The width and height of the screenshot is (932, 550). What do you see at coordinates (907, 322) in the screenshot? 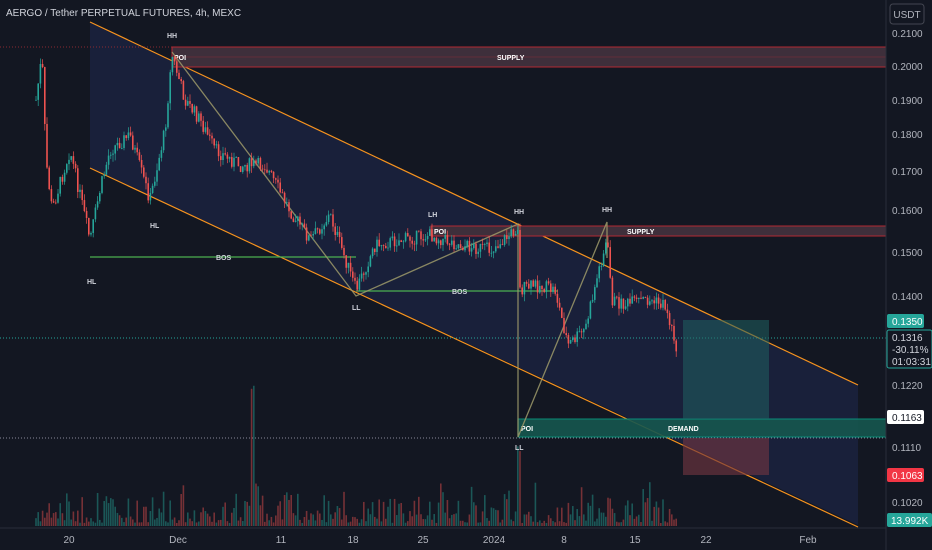
I see `tp-price-text: 0.1350` at bounding box center [907, 322].